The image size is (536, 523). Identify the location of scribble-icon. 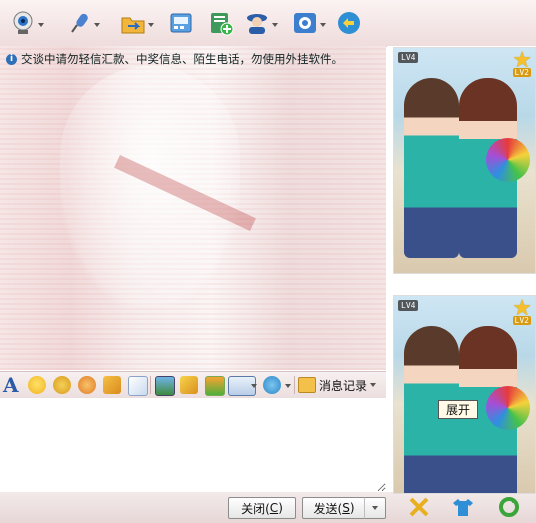
(87, 385).